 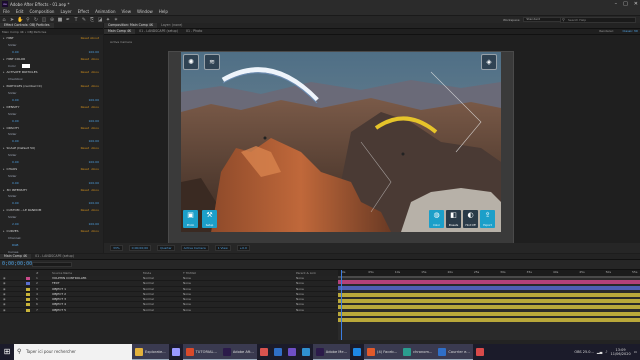 I want to click on views-select: 1 View, so click(x=222, y=248).